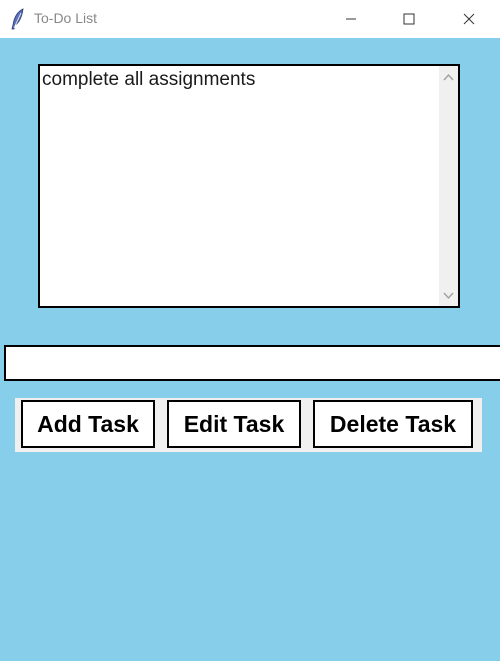 The image size is (500, 661). I want to click on minimize-icon, so click(351, 19).